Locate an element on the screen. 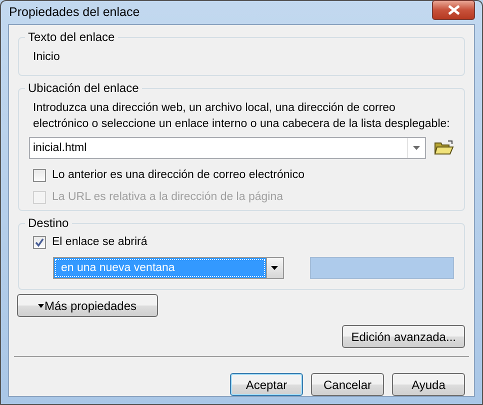  caret-icon is located at coordinates (41, 306).